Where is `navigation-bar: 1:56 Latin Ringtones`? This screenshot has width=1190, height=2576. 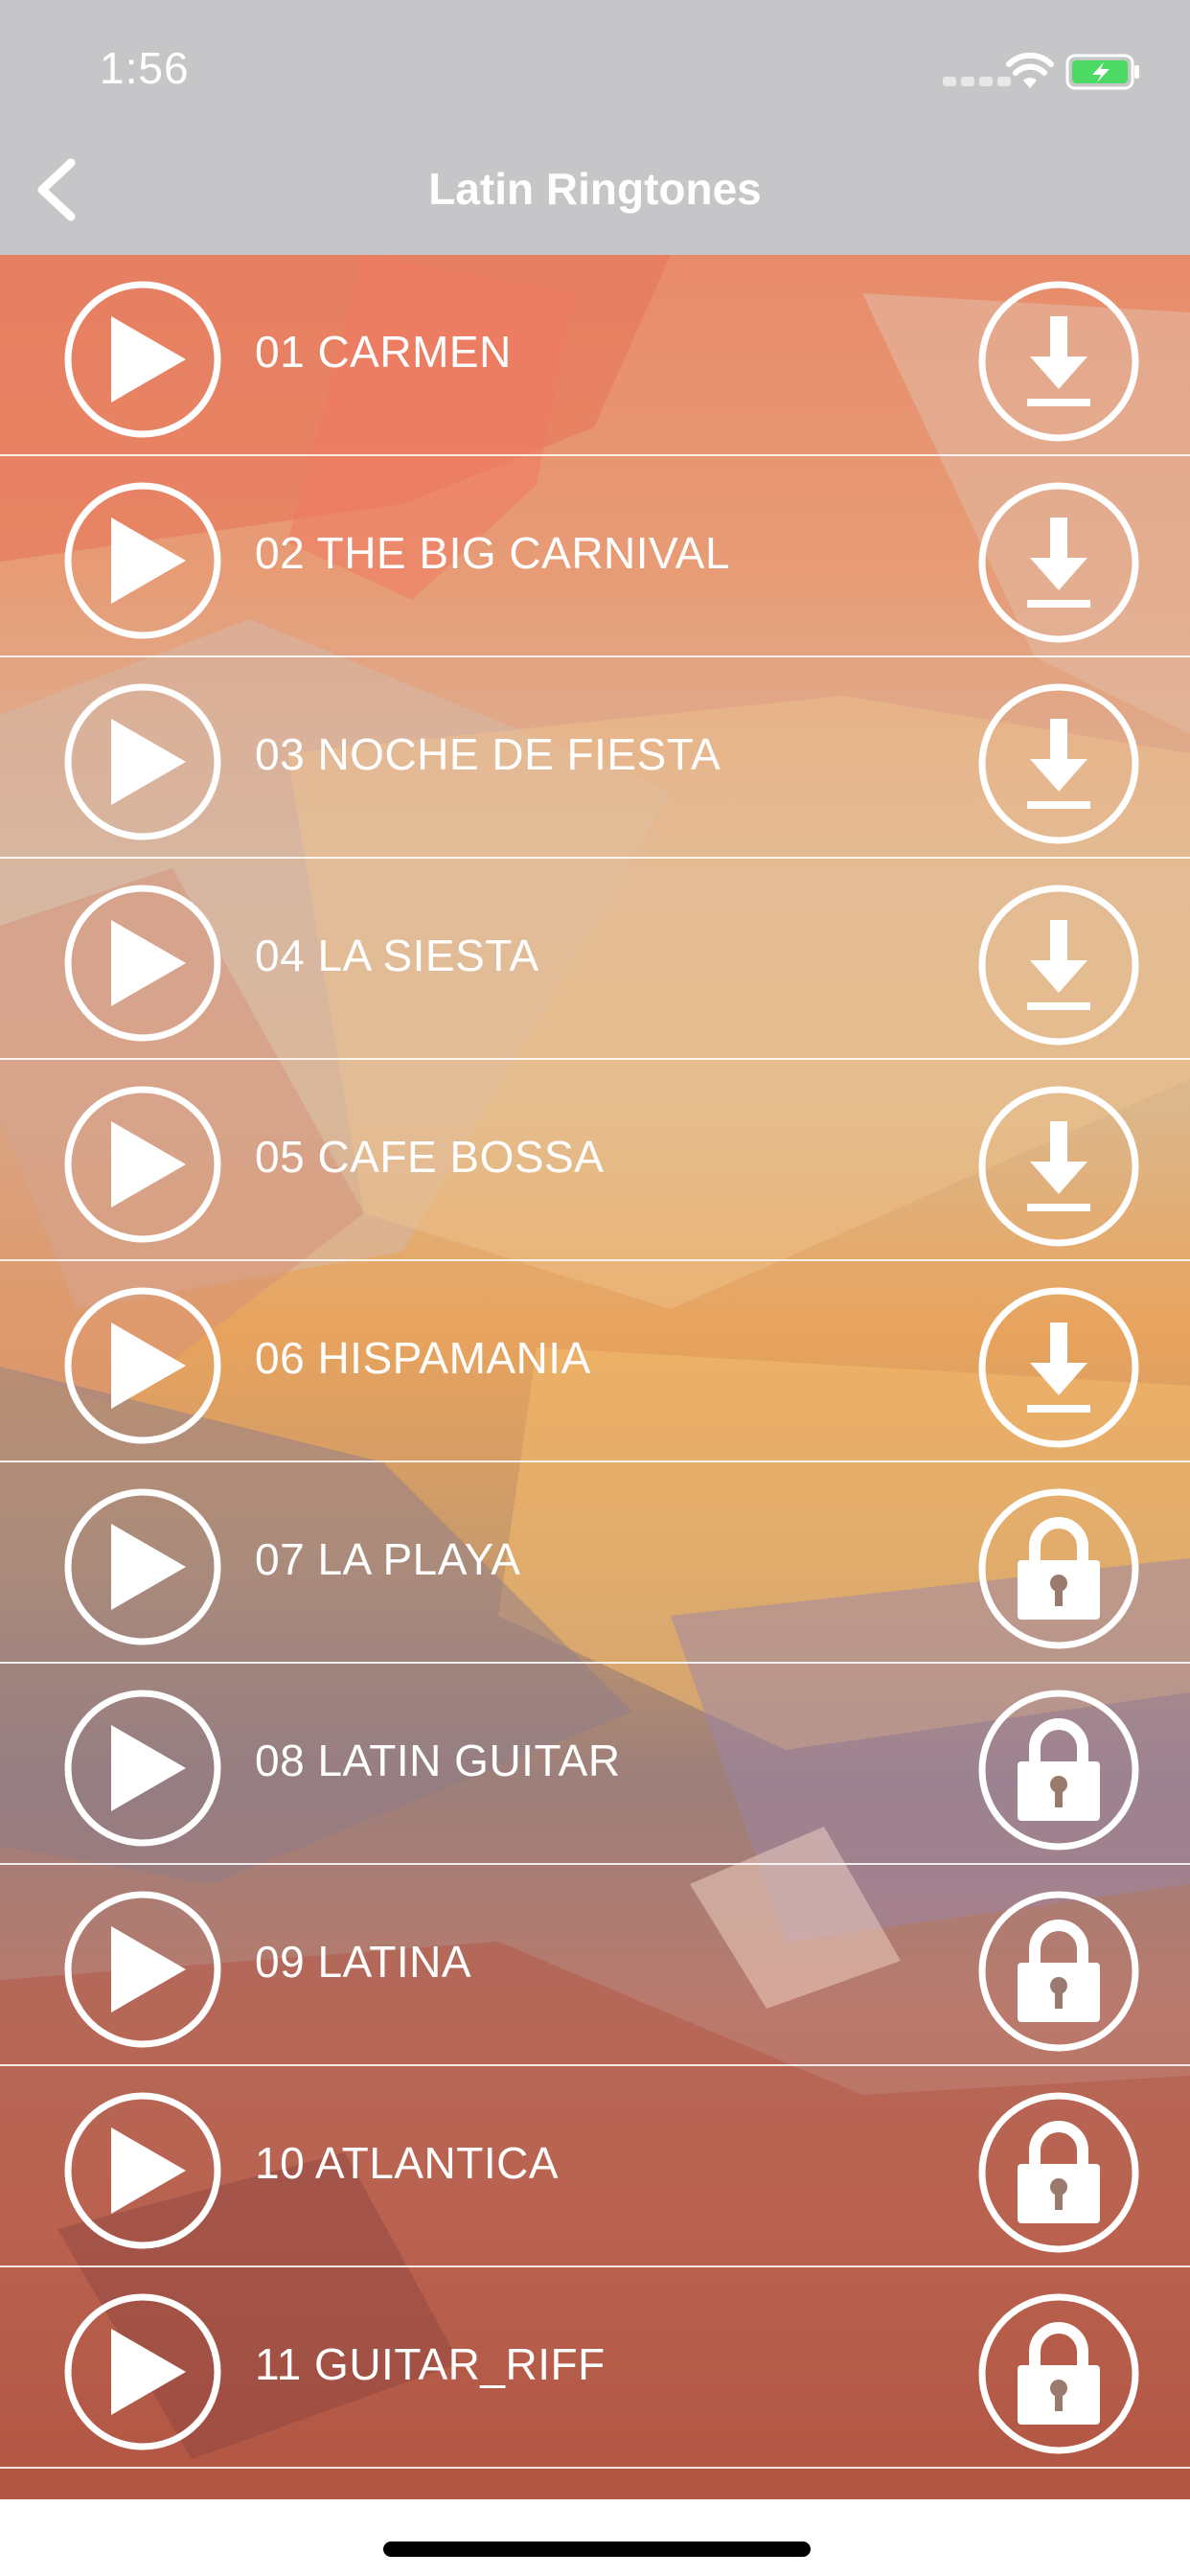
navigation-bar: 1:56 Latin Ringtones is located at coordinates (595, 127).